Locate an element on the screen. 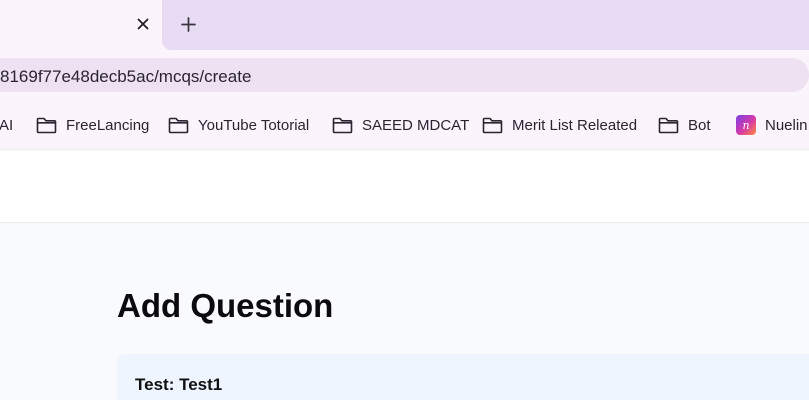  bookmark-label: AI is located at coordinates (7, 125).